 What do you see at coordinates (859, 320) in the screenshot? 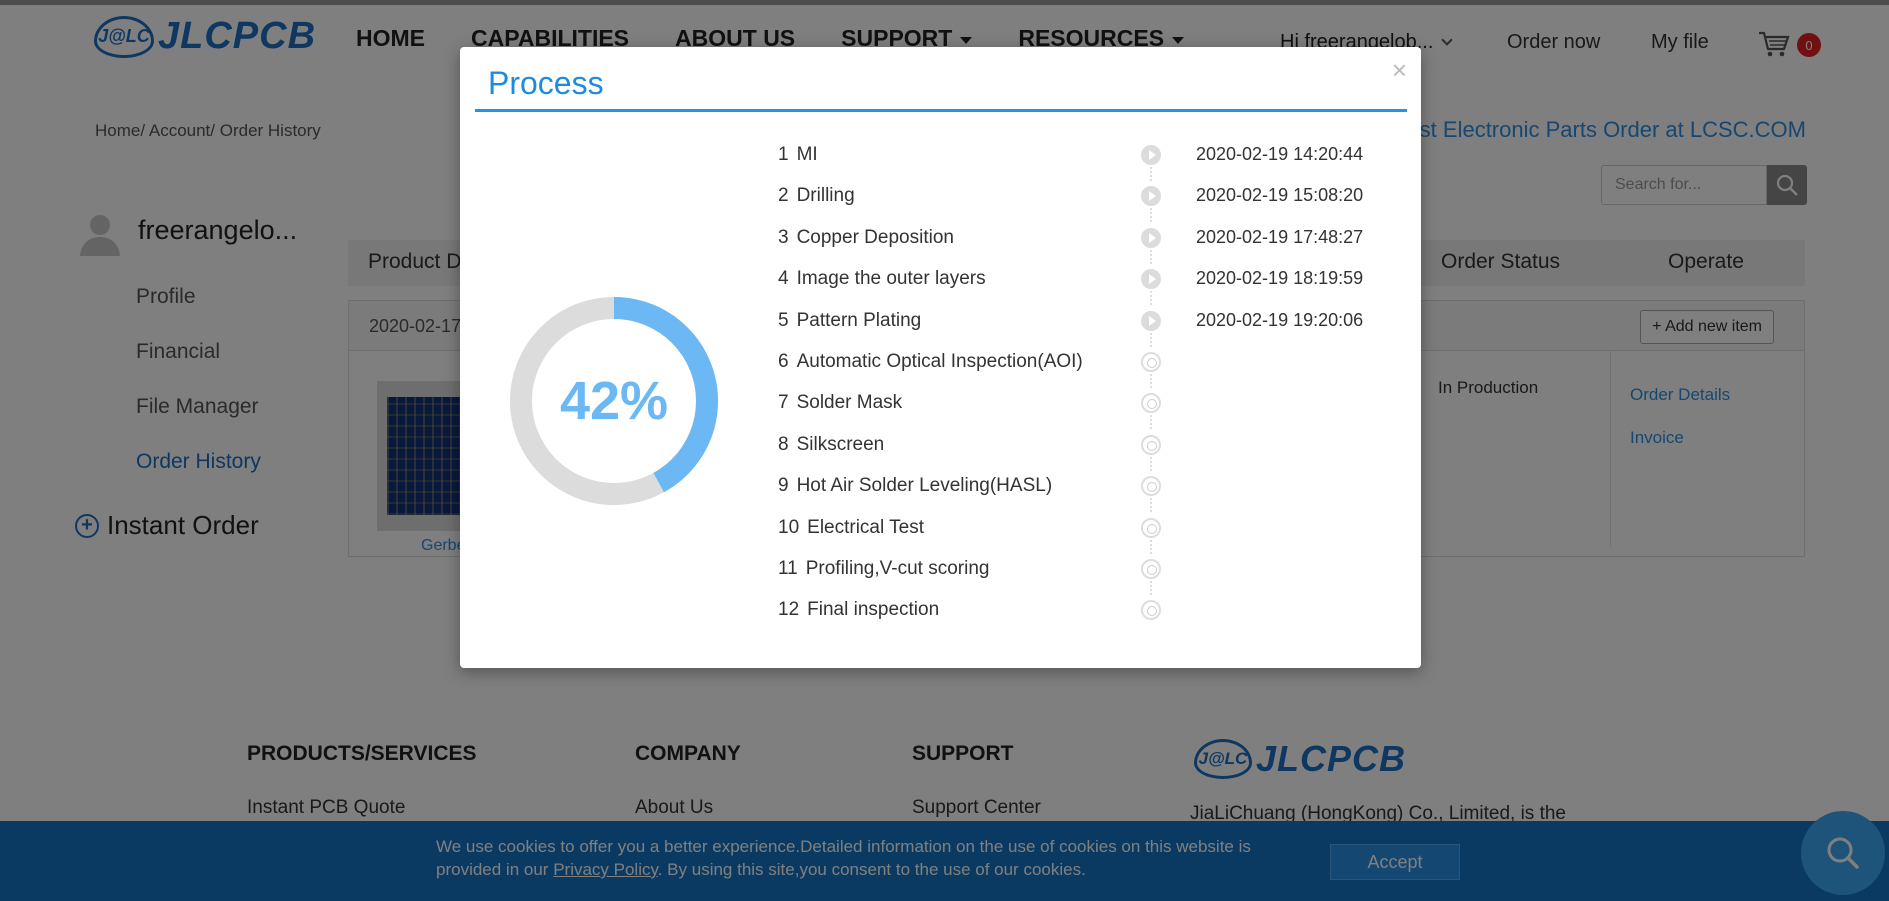
I see `step-name: Pattern Plating` at bounding box center [859, 320].